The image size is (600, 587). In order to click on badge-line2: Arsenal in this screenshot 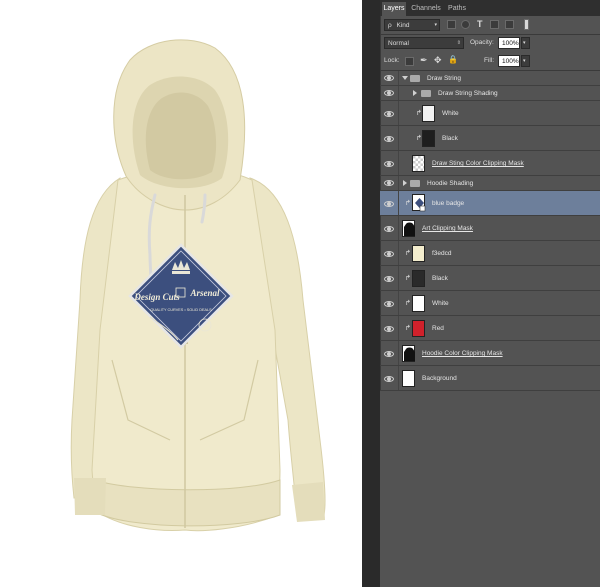, I will do `click(204, 293)`.